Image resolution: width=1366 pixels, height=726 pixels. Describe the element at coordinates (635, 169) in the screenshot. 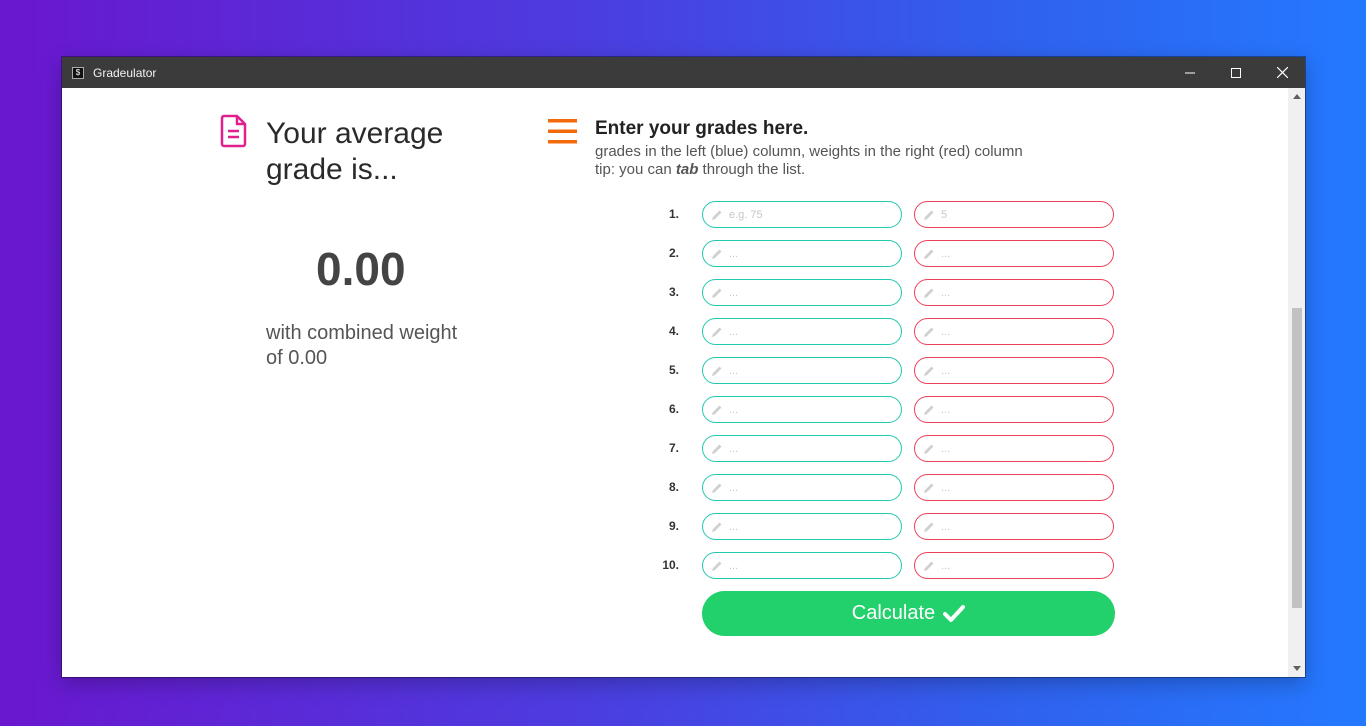

I see `tip-prefix: tip: you can` at that location.